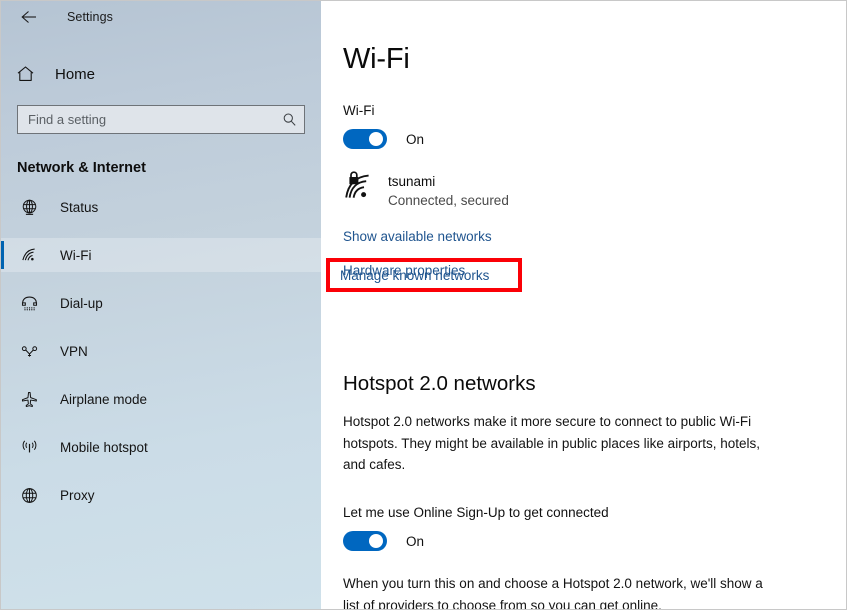 This screenshot has width=847, height=610. What do you see at coordinates (161, 495) in the screenshot?
I see `sidebar-item-proxy: Proxy` at bounding box center [161, 495].